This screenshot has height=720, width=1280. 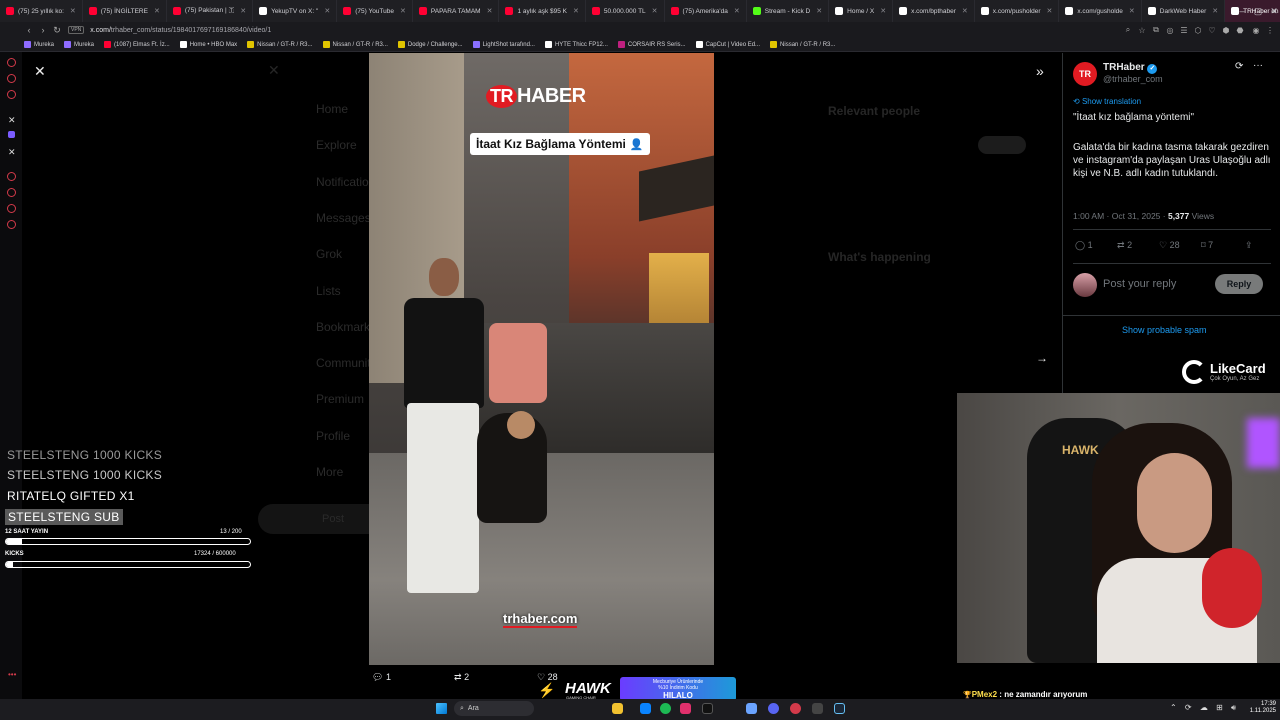 What do you see at coordinates (788, 11) in the screenshot?
I see `browser-tab: Stream - Kick D ✕` at bounding box center [788, 11].